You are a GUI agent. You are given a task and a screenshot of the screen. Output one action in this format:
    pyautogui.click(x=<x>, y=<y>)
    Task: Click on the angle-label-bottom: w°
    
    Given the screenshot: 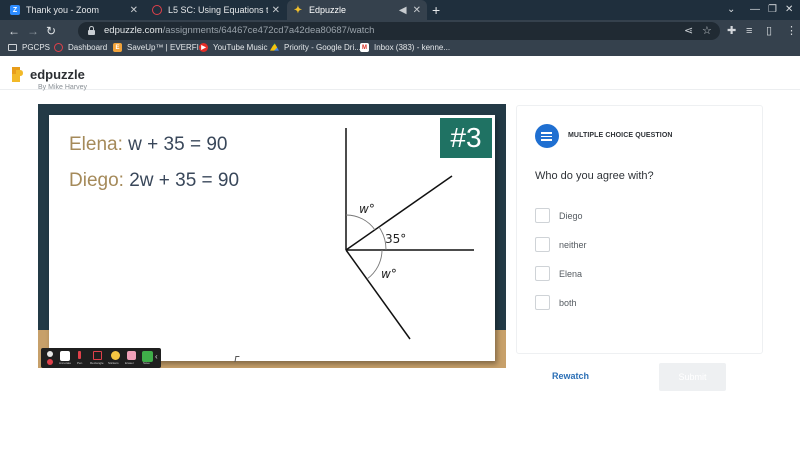 What is the action you would take?
    pyautogui.click(x=389, y=274)
    